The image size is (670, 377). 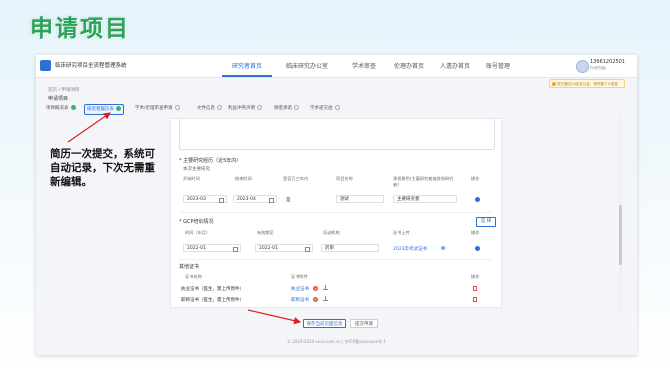 I want to click on gcp-valid-value: 2022-01, so click(x=268, y=248).